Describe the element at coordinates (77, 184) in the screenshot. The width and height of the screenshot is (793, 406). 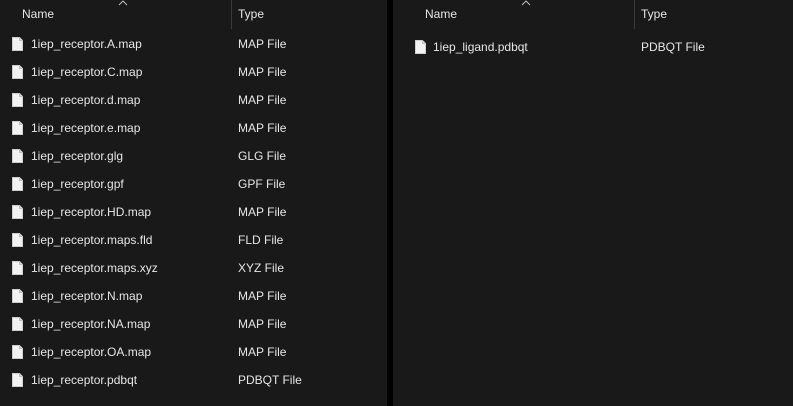
I see `file-name: 1iep_receptor.gpf` at that location.